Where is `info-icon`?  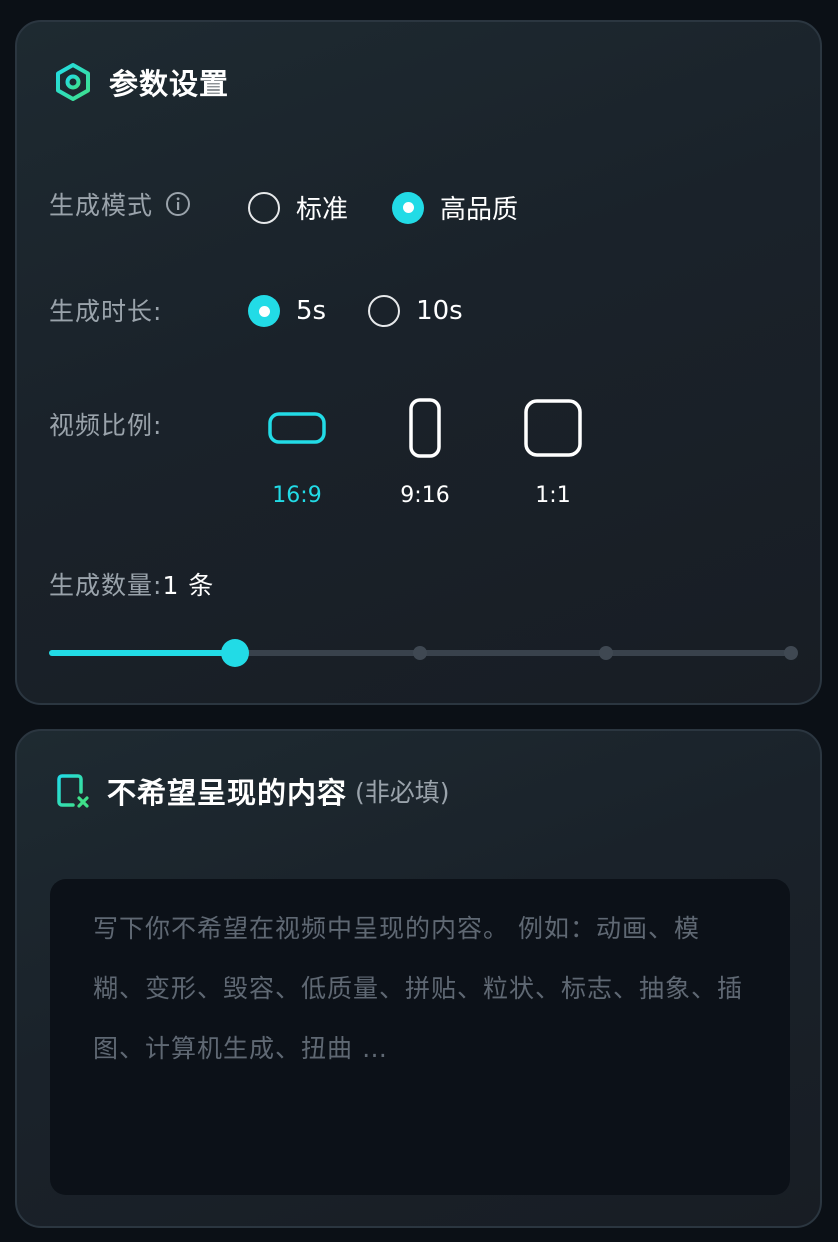
info-icon is located at coordinates (178, 204).